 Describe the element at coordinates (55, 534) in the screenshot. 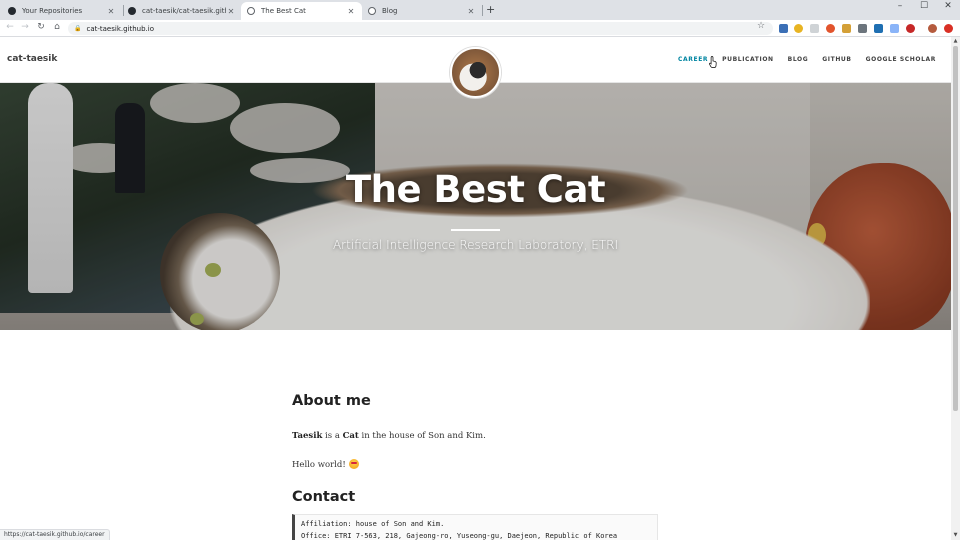

I see `link-status-bar: https://cat-taesik.github.io/career` at that location.